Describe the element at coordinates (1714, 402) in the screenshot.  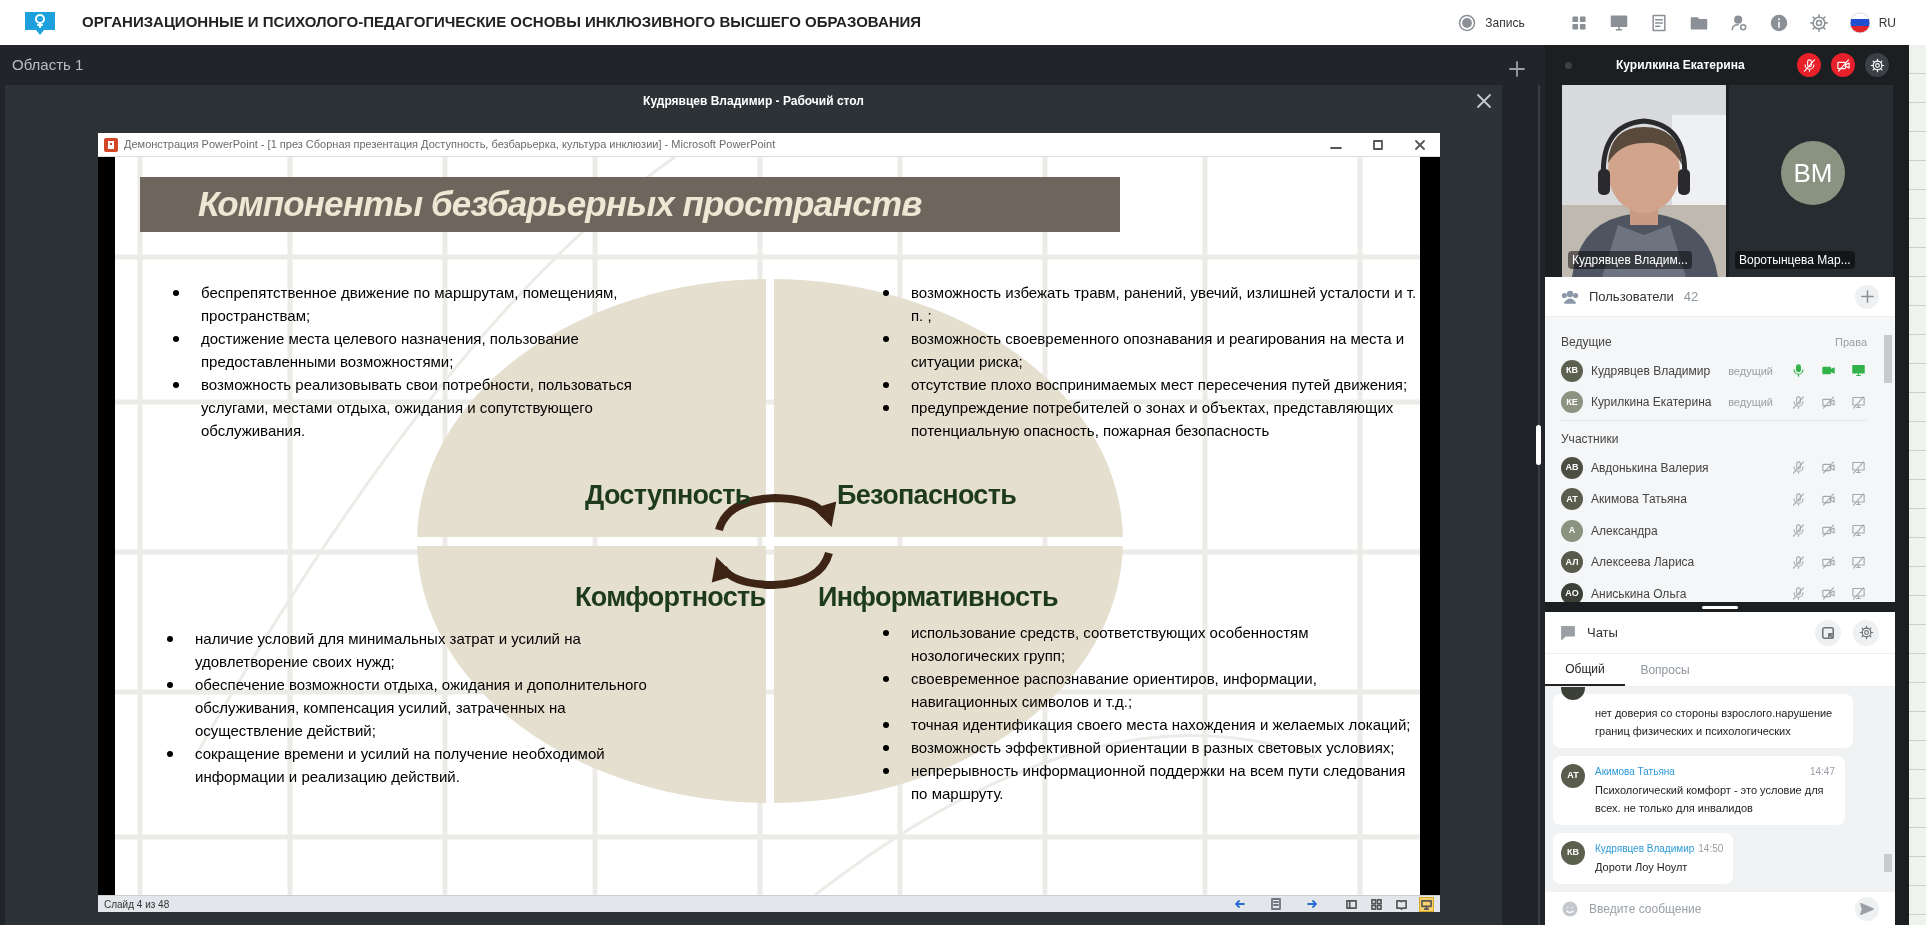
I see `user-row: КЕ Курилкина Екатерина ведущий` at that location.